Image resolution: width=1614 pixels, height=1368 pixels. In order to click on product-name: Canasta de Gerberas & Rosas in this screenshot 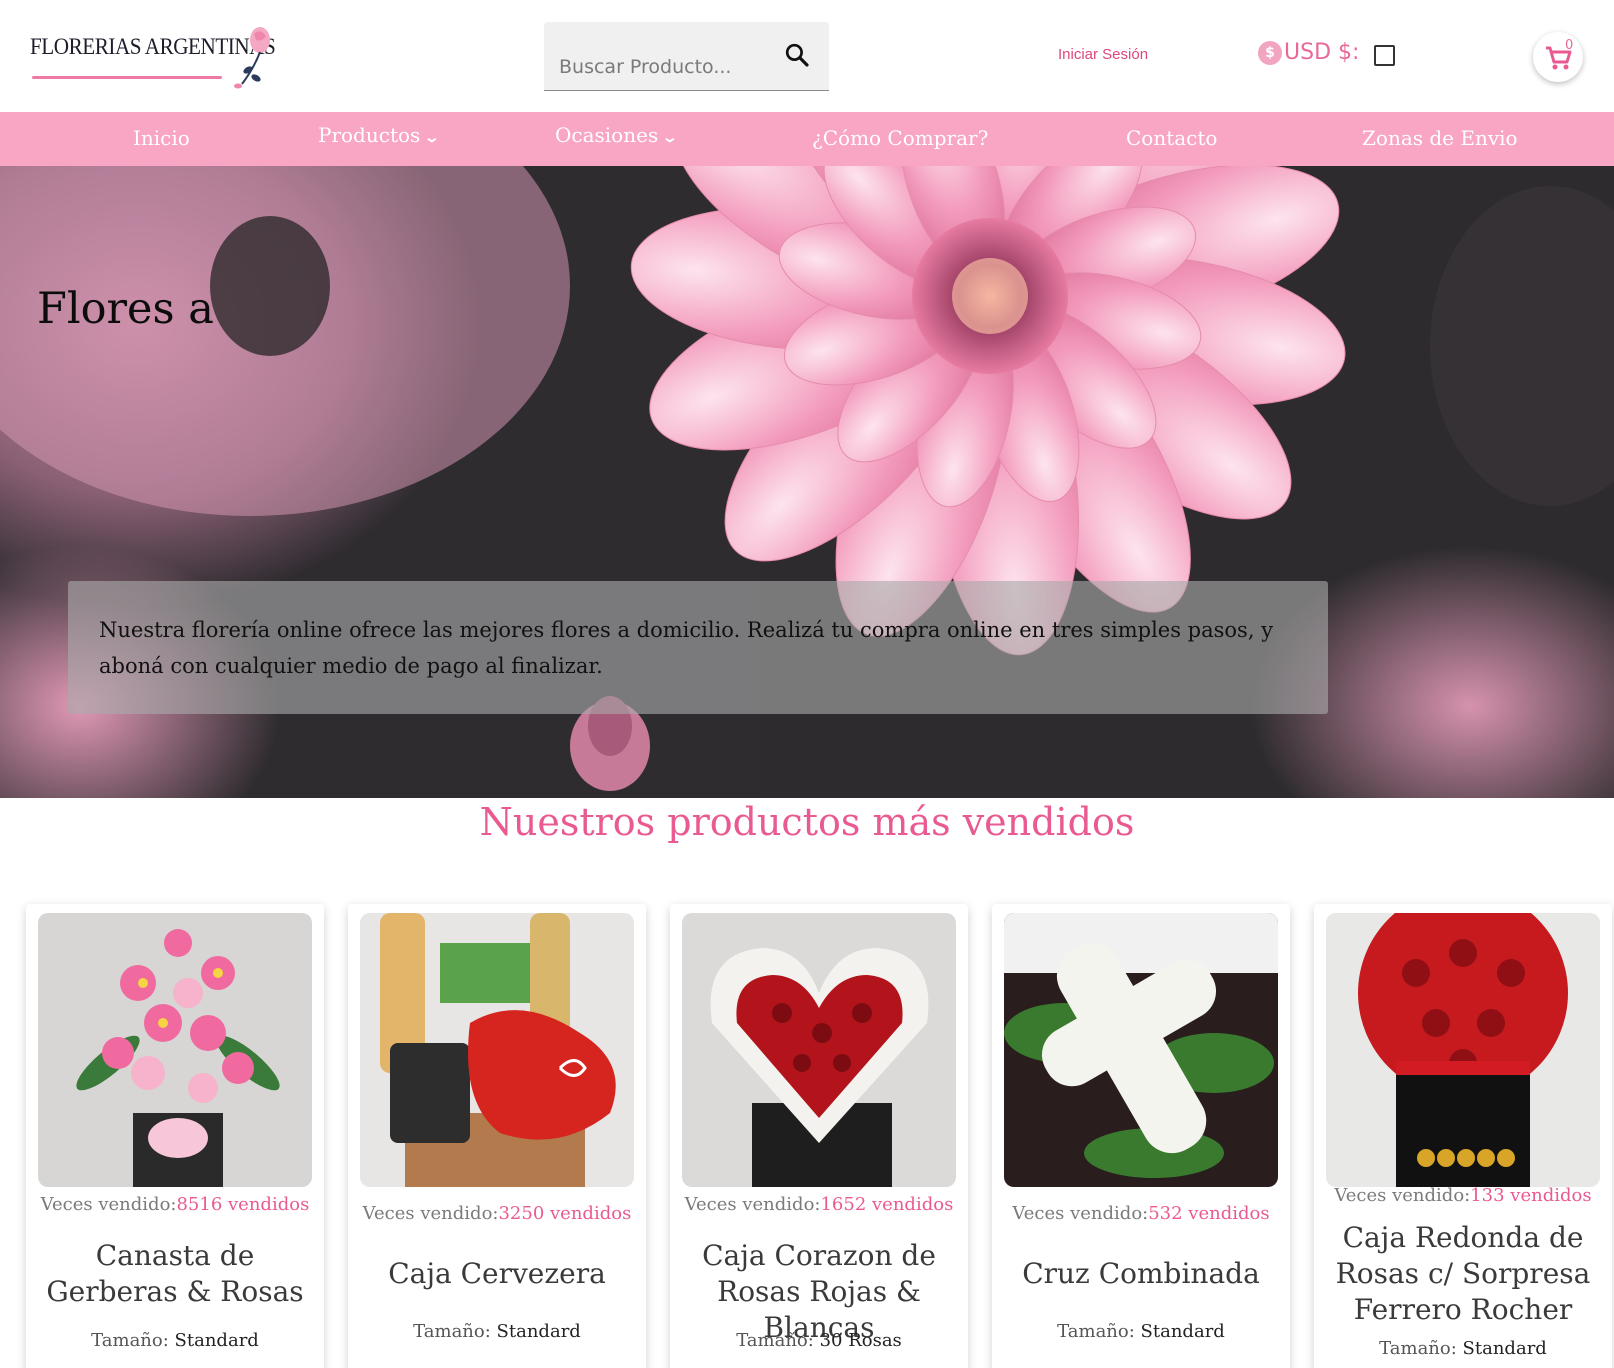, I will do `click(175, 1274)`.